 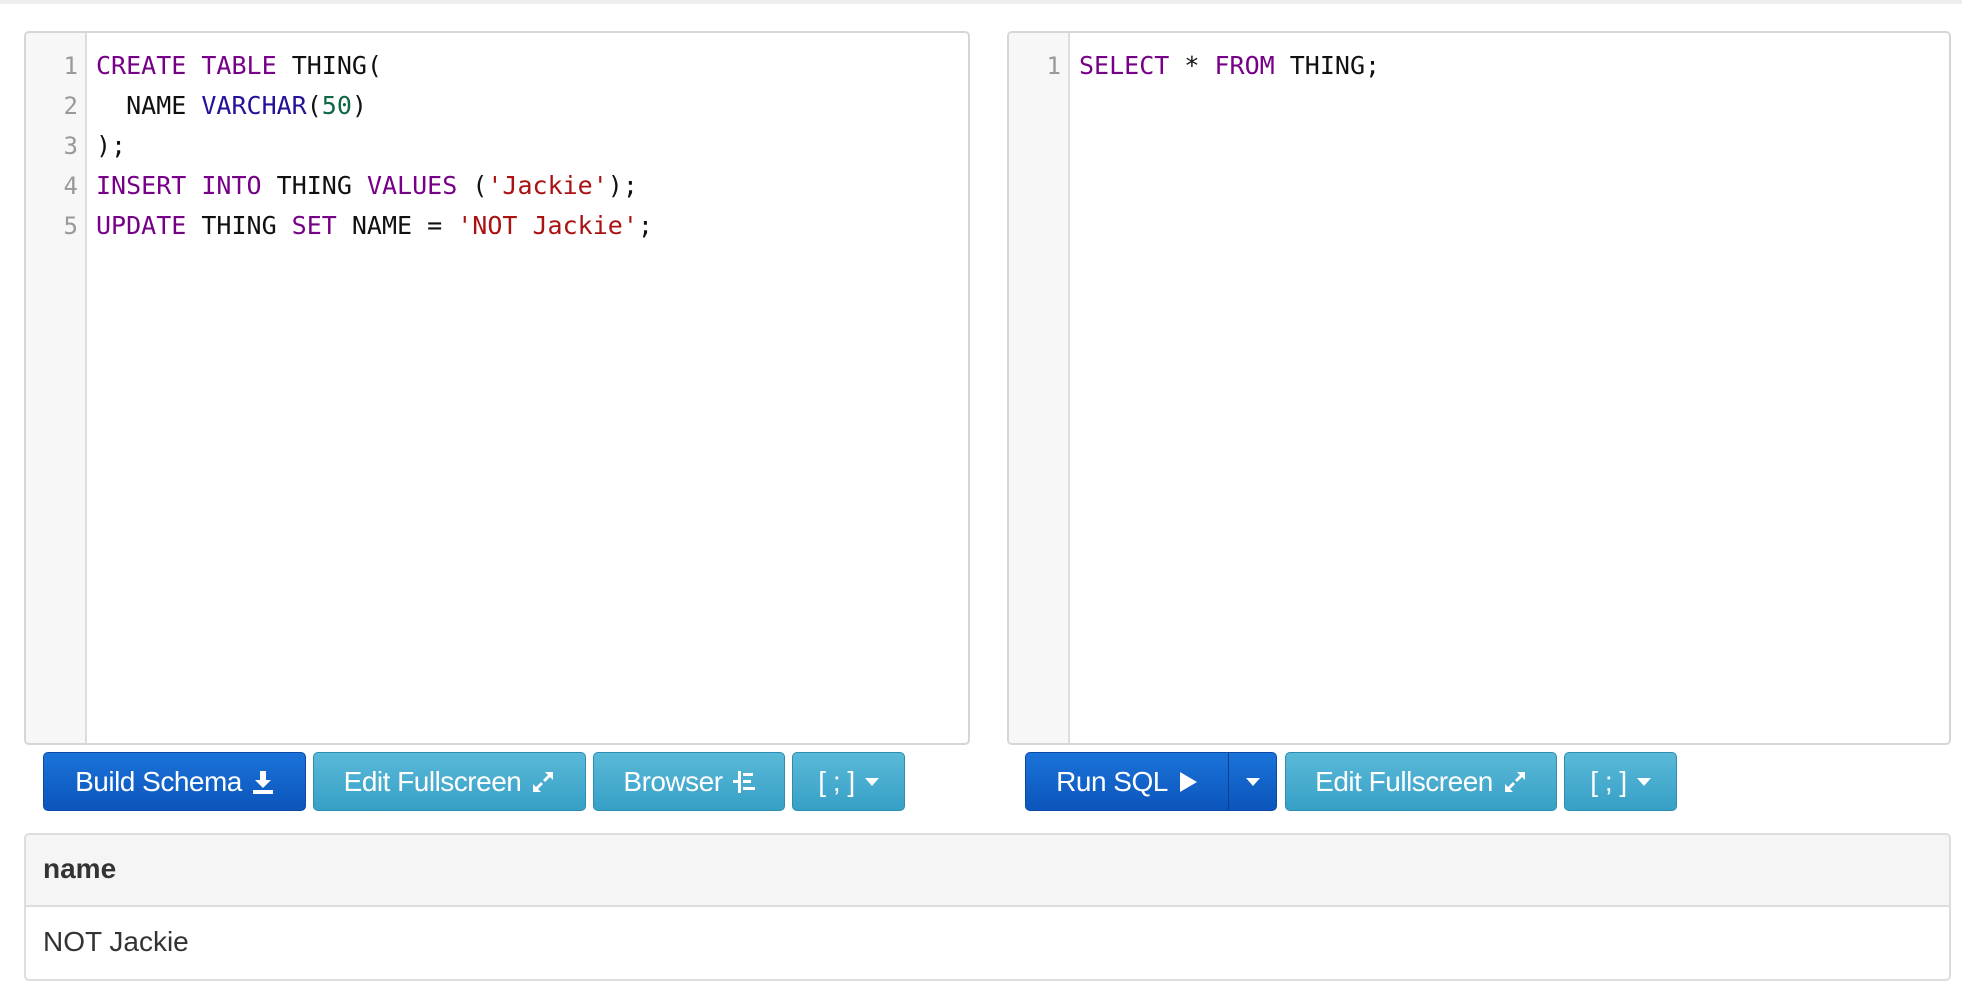 I want to click on schema-delimiter-dropdown: [ ; ], so click(x=848, y=781).